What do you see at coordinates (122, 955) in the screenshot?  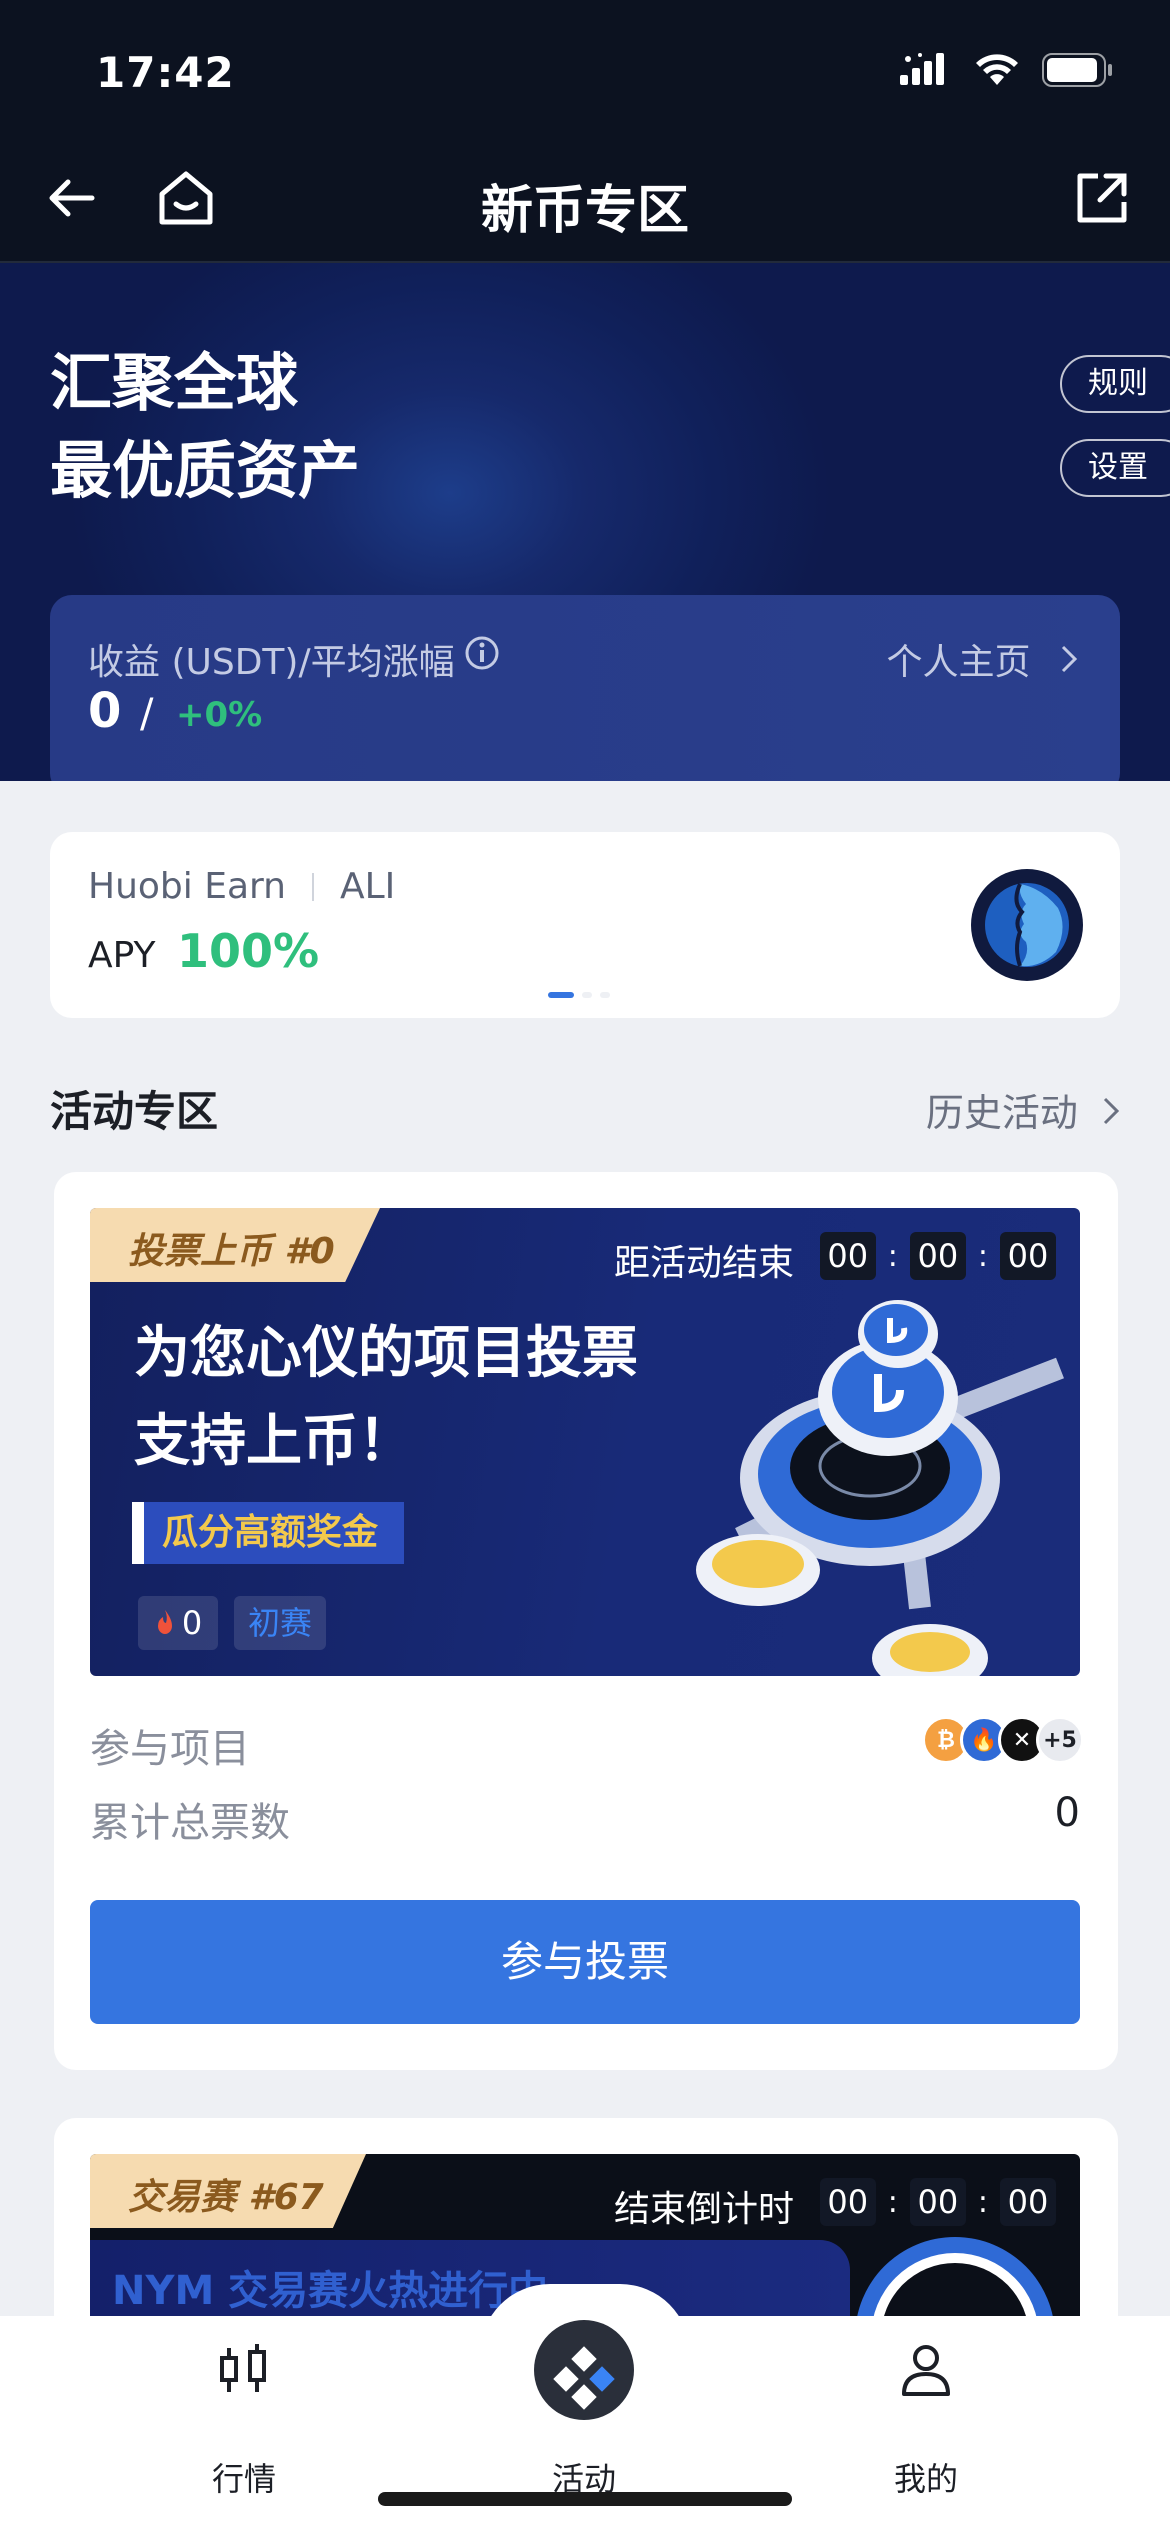 I see `apy-label: APY` at bounding box center [122, 955].